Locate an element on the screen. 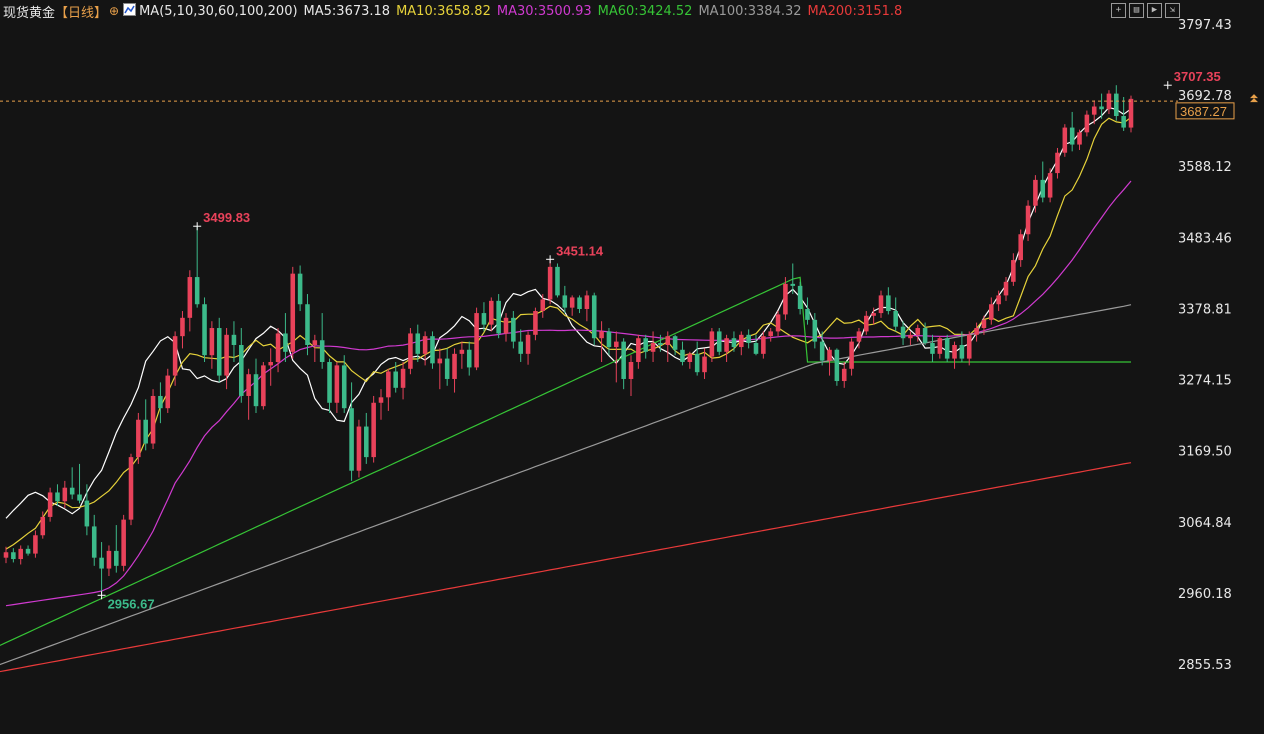 This screenshot has height=734, width=1264. crosshair-icon: + is located at coordinates (1118, 10).